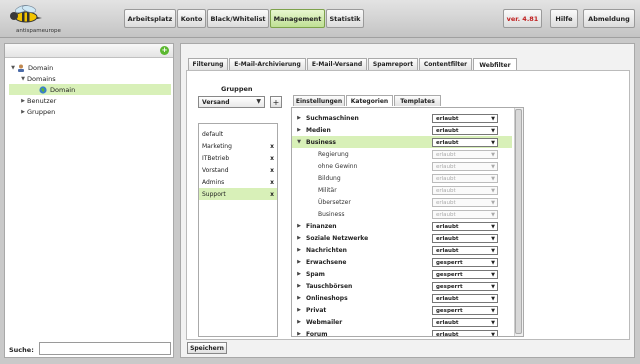  I want to click on group-item-selected: Support x, so click(238, 194).